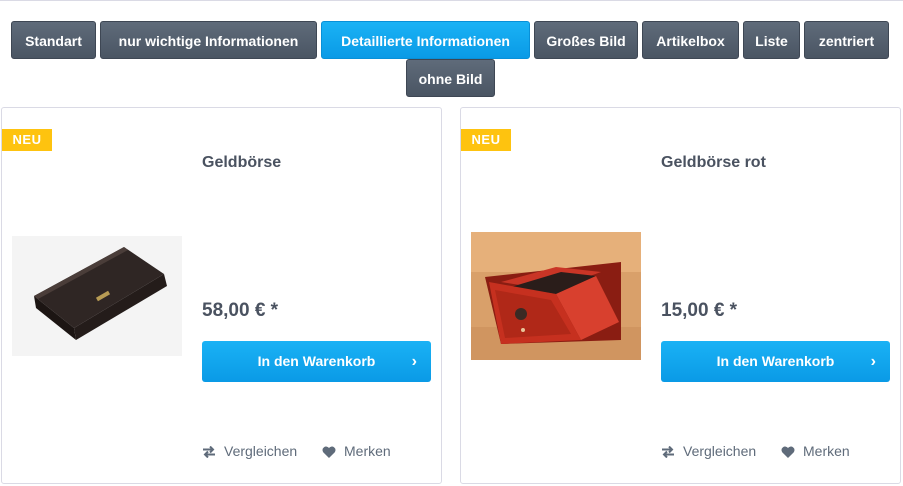  What do you see at coordinates (425, 40) in the screenshot?
I see `tab-detaillierte-informationen: Detaillierte Informationen` at bounding box center [425, 40].